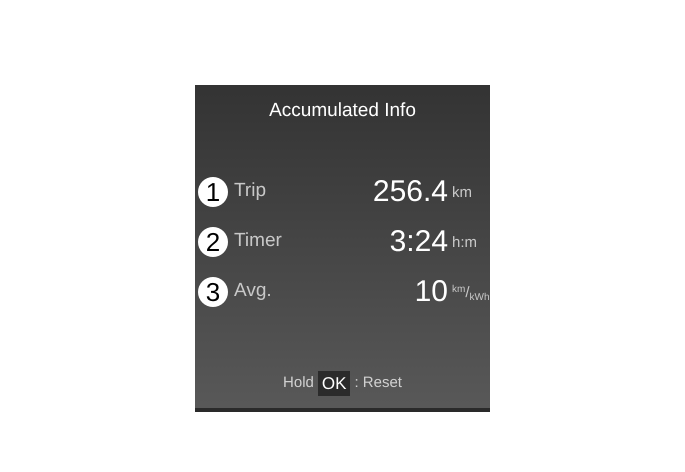 This screenshot has height=472, width=685. What do you see at coordinates (462, 193) in the screenshot?
I see `unit-label: km` at bounding box center [462, 193].